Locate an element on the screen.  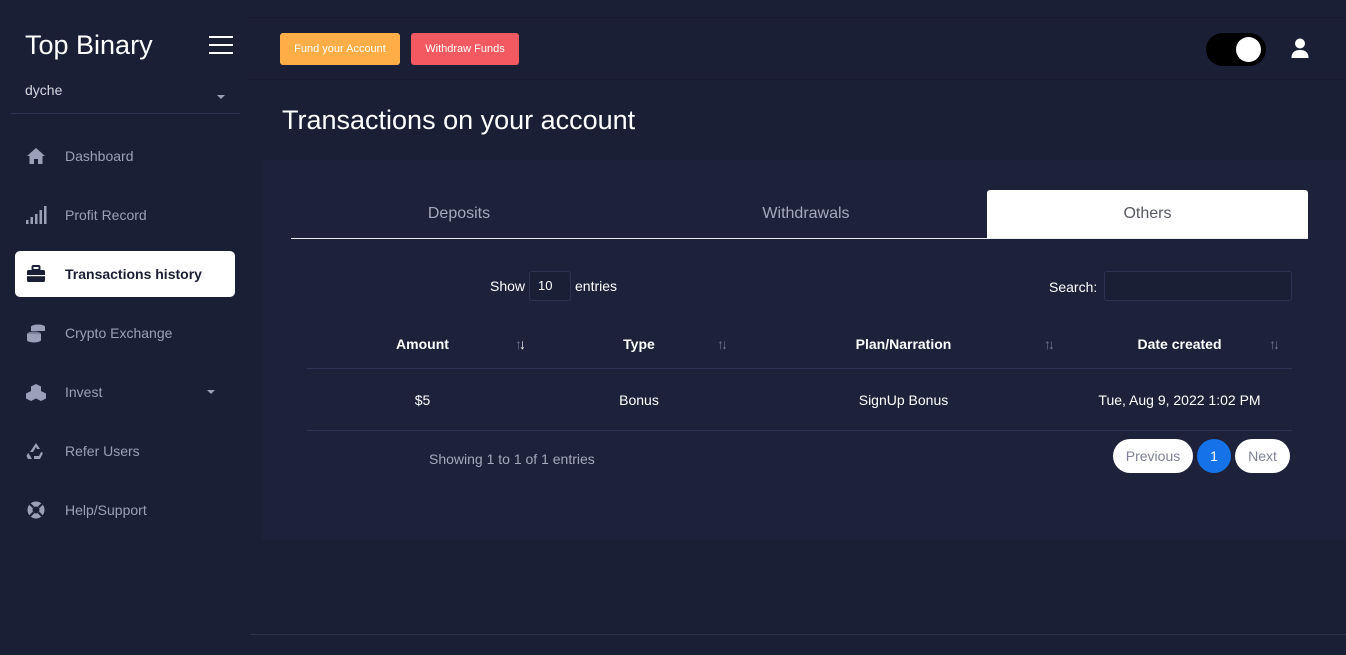
withdraw-funds-button: Withdraw Funds is located at coordinates (465, 49).